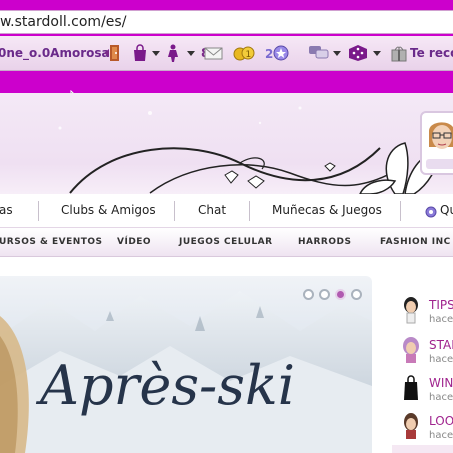  What do you see at coordinates (327, 210) in the screenshot?
I see `nav-item-munecas-juegos: Muñecas & Juegos` at bounding box center [327, 210].